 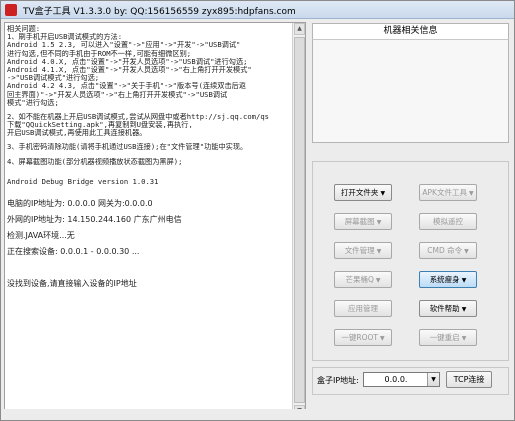 What do you see at coordinates (100, 125) in the screenshot?
I see `log-line: 下载"QQuickSetting.apk",再复制到U盘安装,再执行,` at bounding box center [100, 125].